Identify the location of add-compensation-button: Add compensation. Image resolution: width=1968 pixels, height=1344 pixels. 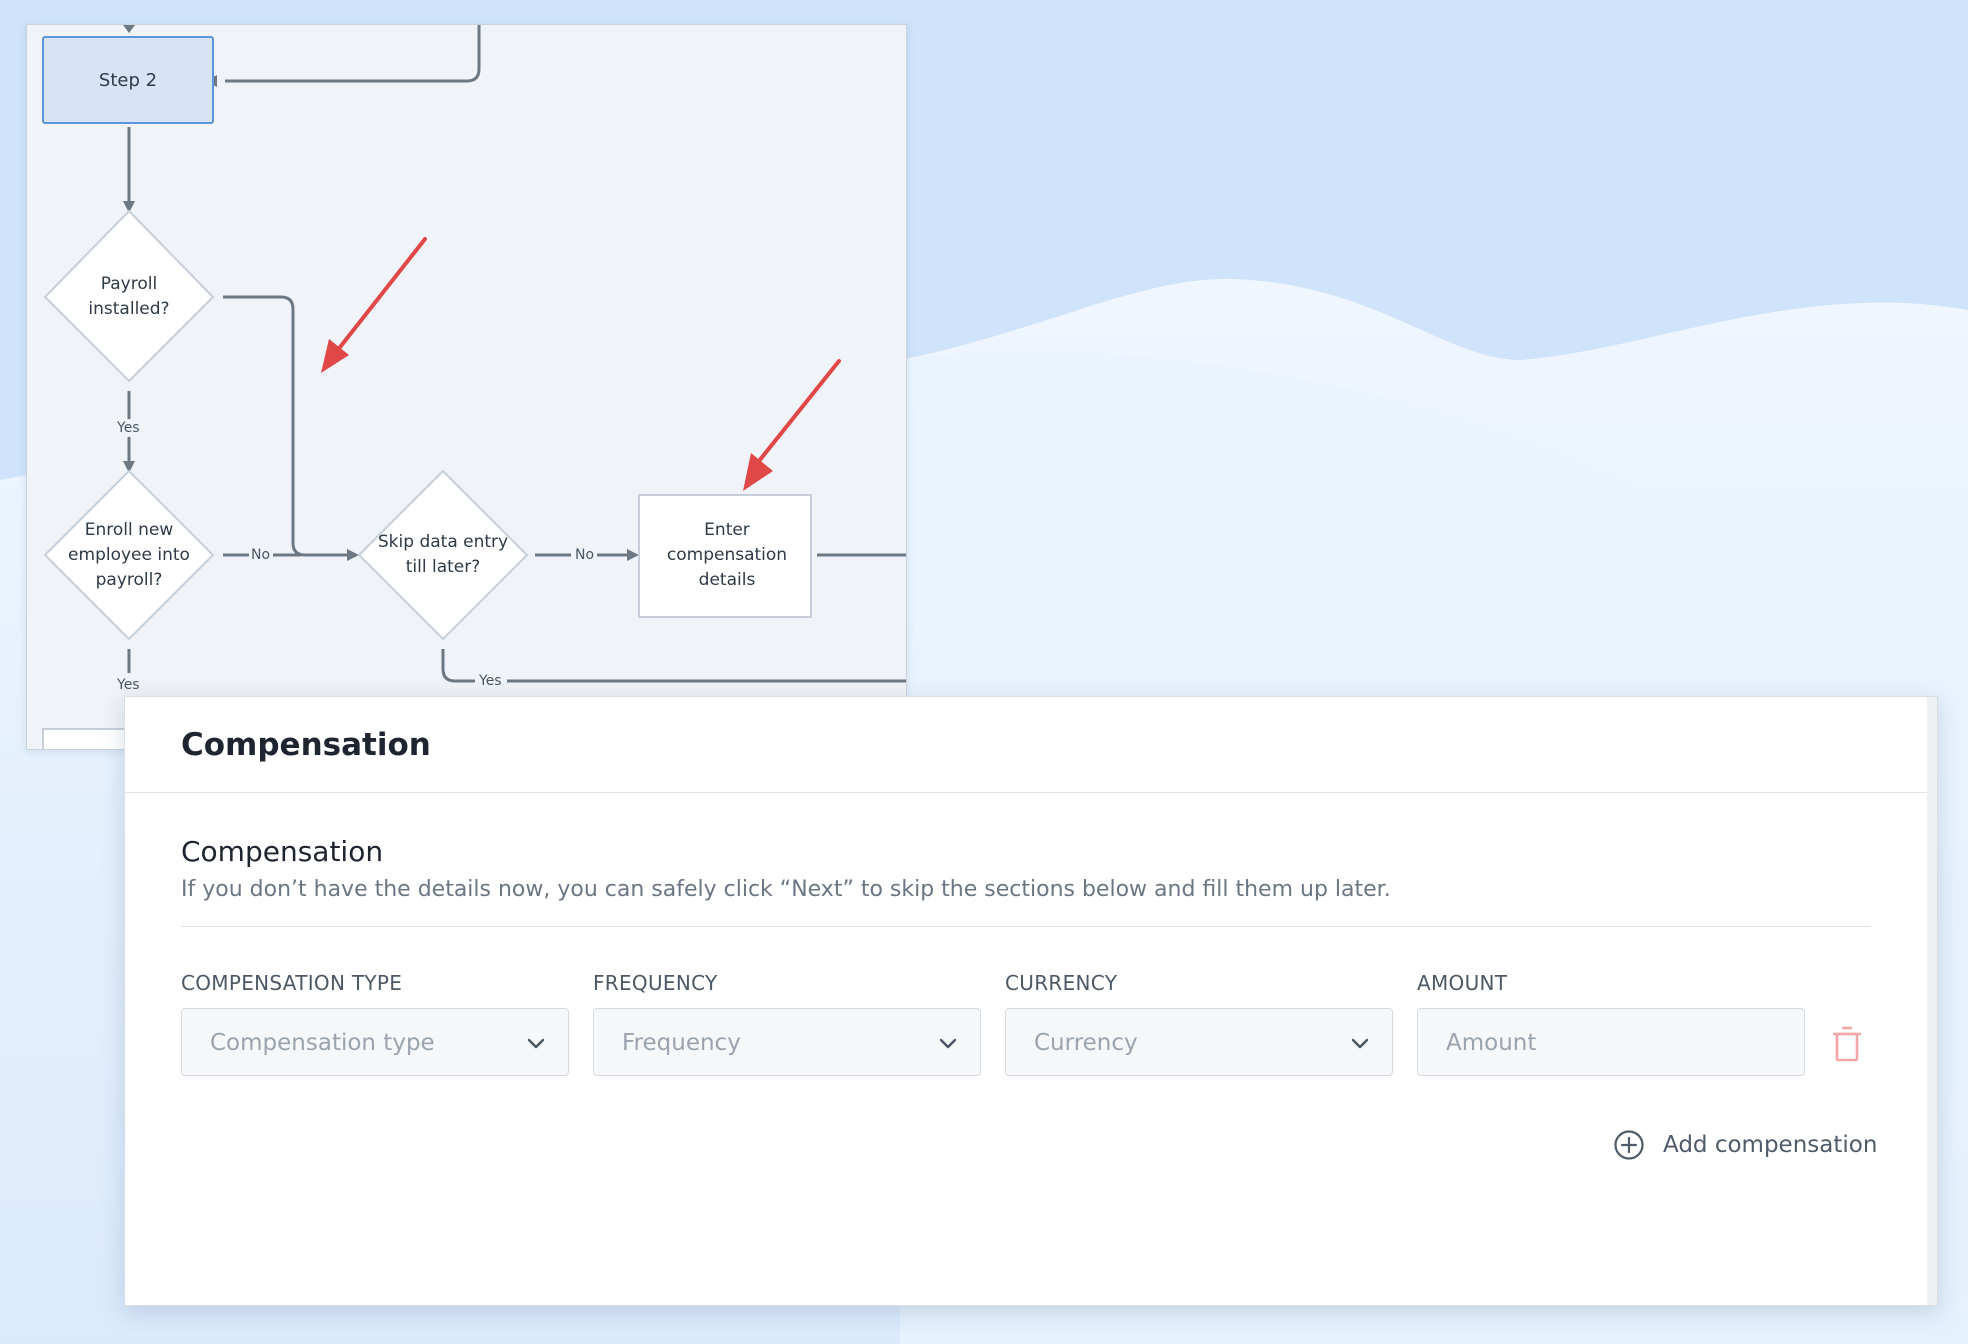
(1745, 1145).